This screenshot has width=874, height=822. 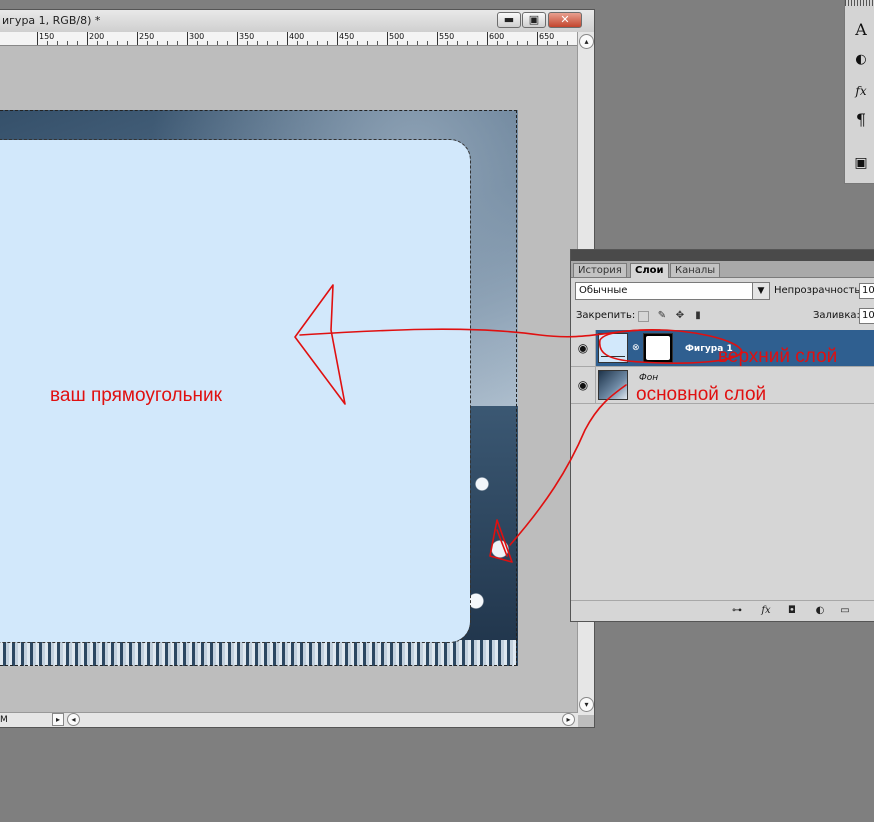 What do you see at coordinates (861, 120) in the screenshot?
I see `paragraph-tool-icon: ¶` at bounding box center [861, 120].